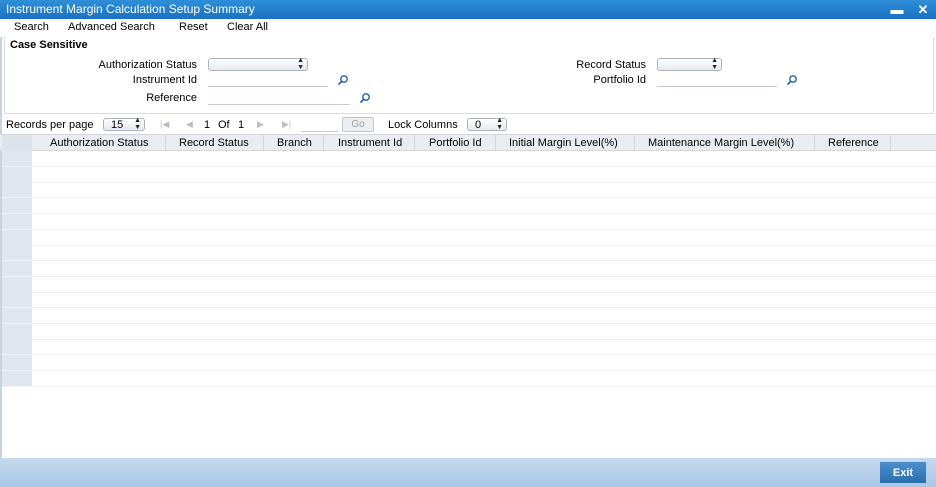 This screenshot has height=487, width=936. What do you see at coordinates (897, 9) in the screenshot?
I see `minimize-icon: ▬` at bounding box center [897, 9].